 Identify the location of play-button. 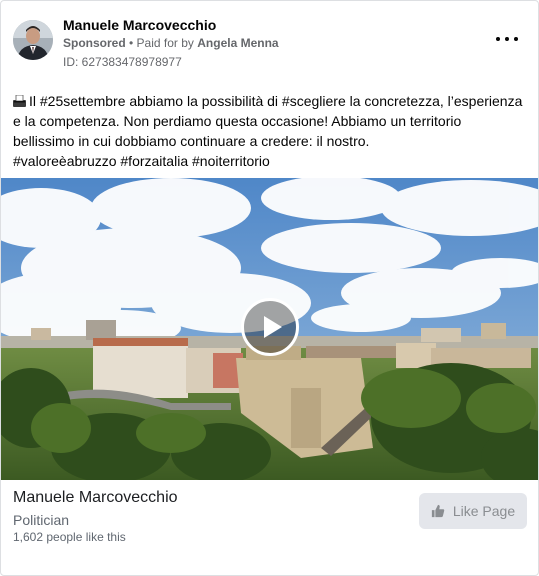
(270, 327).